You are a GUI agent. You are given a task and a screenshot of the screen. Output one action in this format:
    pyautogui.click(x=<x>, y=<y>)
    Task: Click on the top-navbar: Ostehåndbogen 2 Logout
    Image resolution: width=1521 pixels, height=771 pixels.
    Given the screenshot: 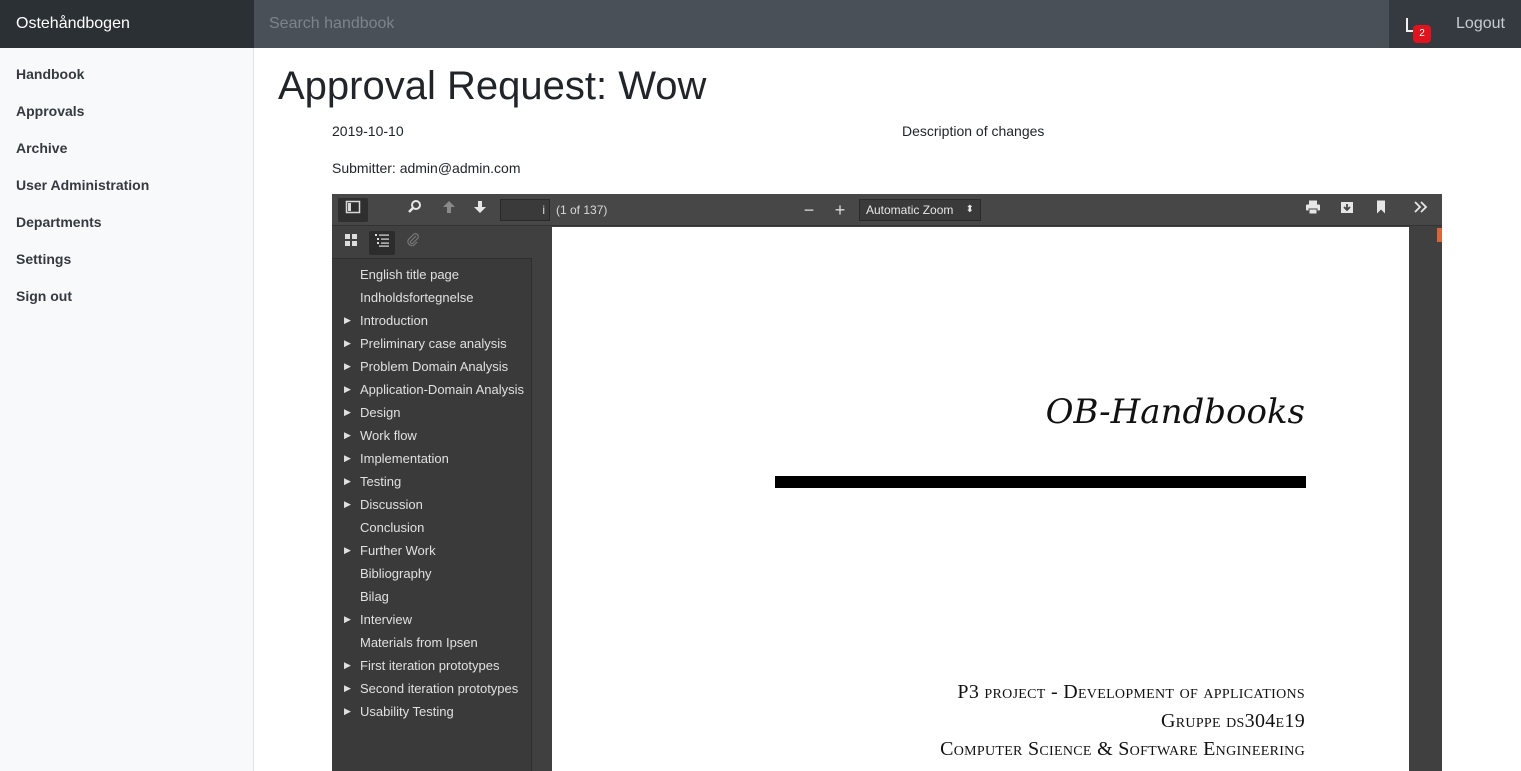 What is the action you would take?
    pyautogui.click(x=760, y=24)
    